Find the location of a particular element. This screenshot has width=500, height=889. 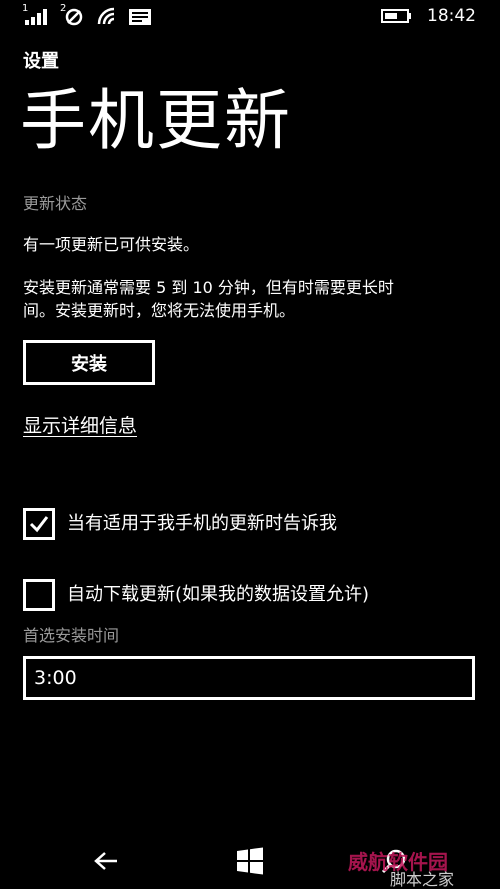

status-bar-right: 18:42 is located at coordinates (428, 16).